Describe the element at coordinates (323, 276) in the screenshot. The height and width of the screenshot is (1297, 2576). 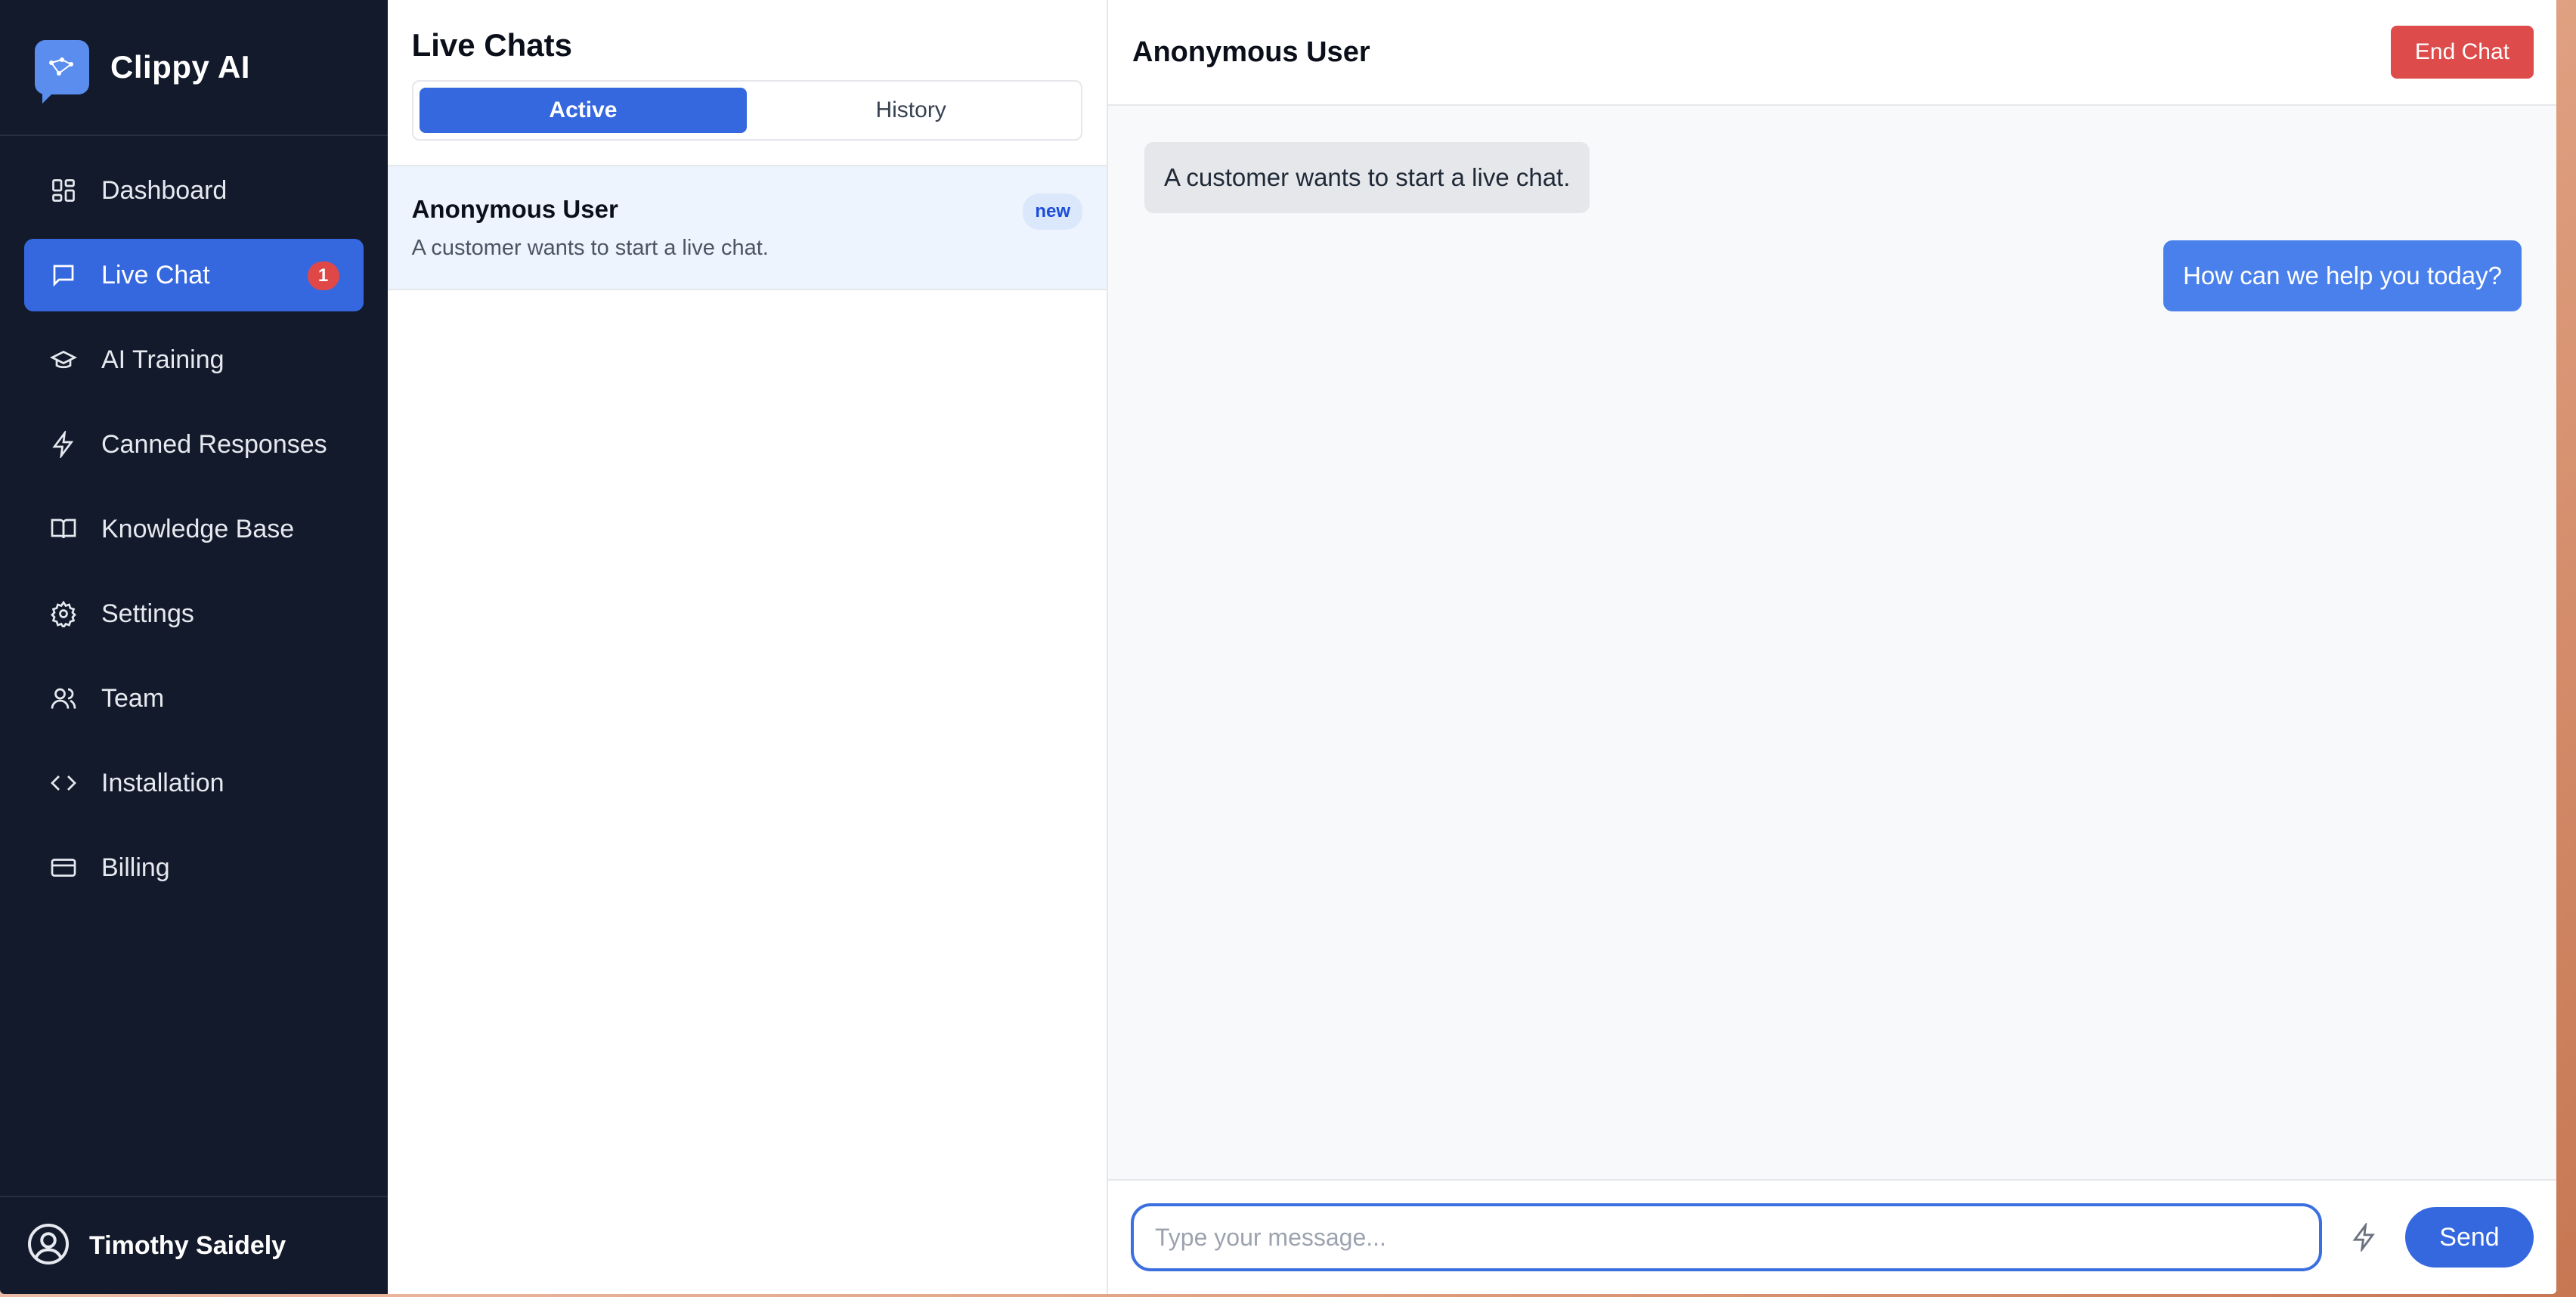
I see `unread-count-badge: 1` at that location.